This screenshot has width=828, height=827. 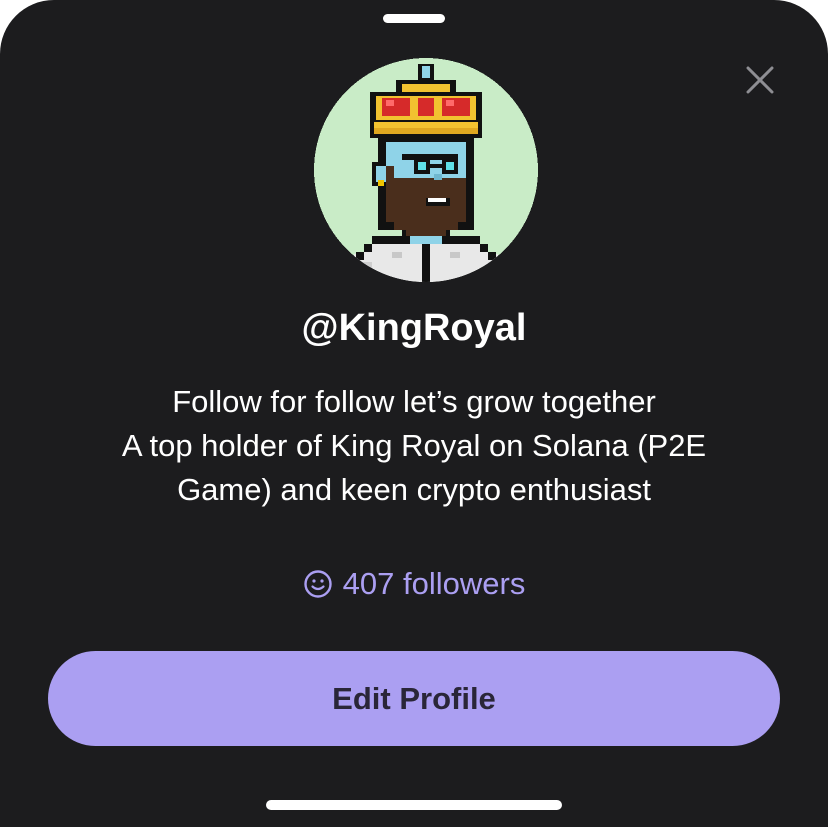 I want to click on followers-link: 407 followers, so click(x=414, y=584).